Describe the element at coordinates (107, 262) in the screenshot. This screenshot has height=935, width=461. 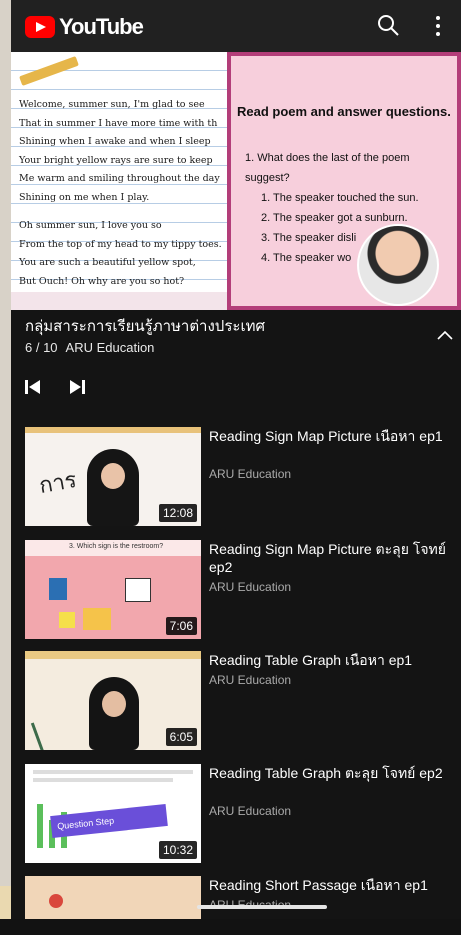
I see `poem-line: You are such a beautiful yellow spot,` at that location.